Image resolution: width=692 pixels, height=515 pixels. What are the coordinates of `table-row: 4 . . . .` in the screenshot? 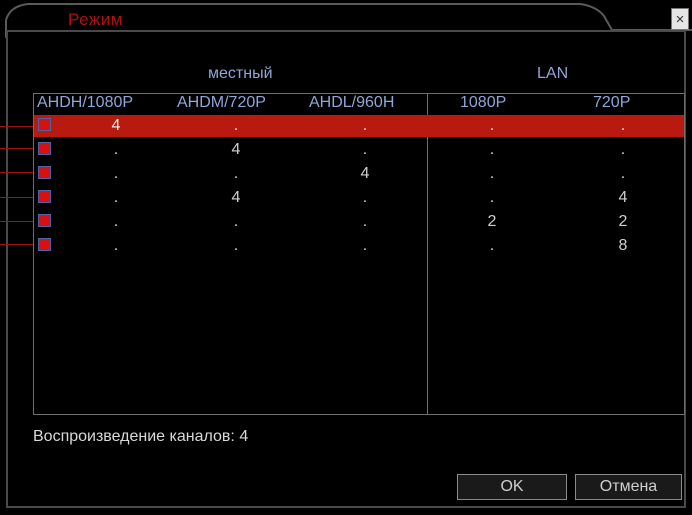 It's located at (359, 126).